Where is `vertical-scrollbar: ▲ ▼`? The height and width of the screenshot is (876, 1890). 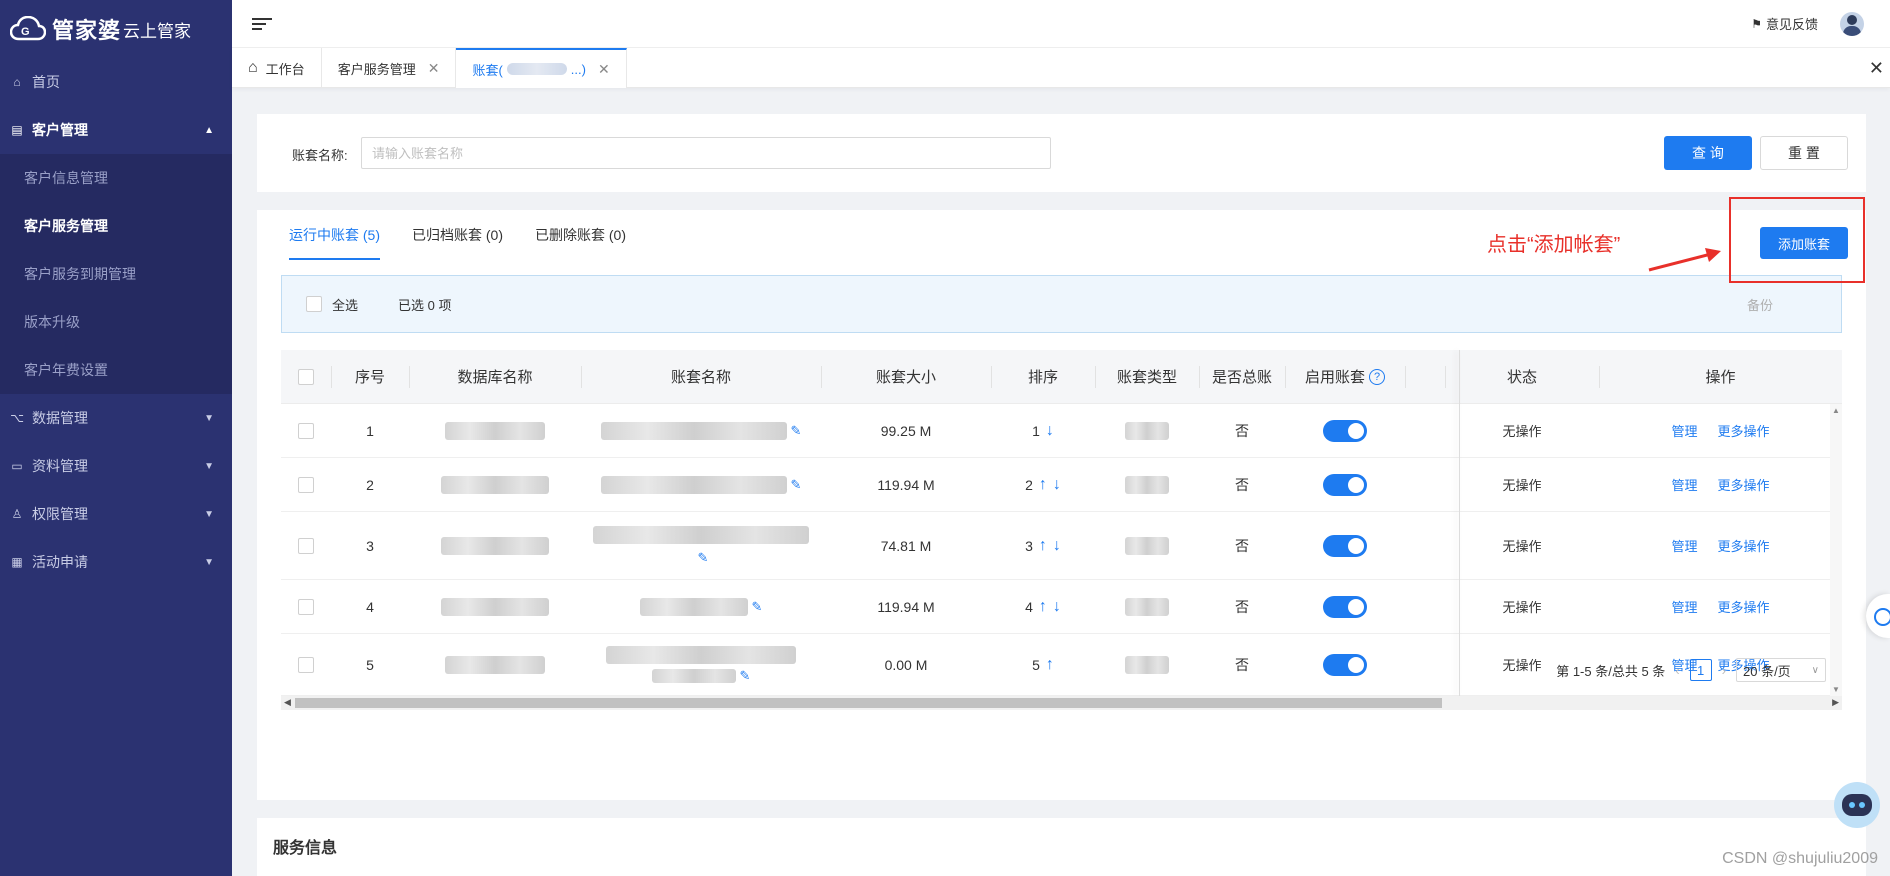
vertical-scrollbar: ▲ ▼ is located at coordinates (1836, 550).